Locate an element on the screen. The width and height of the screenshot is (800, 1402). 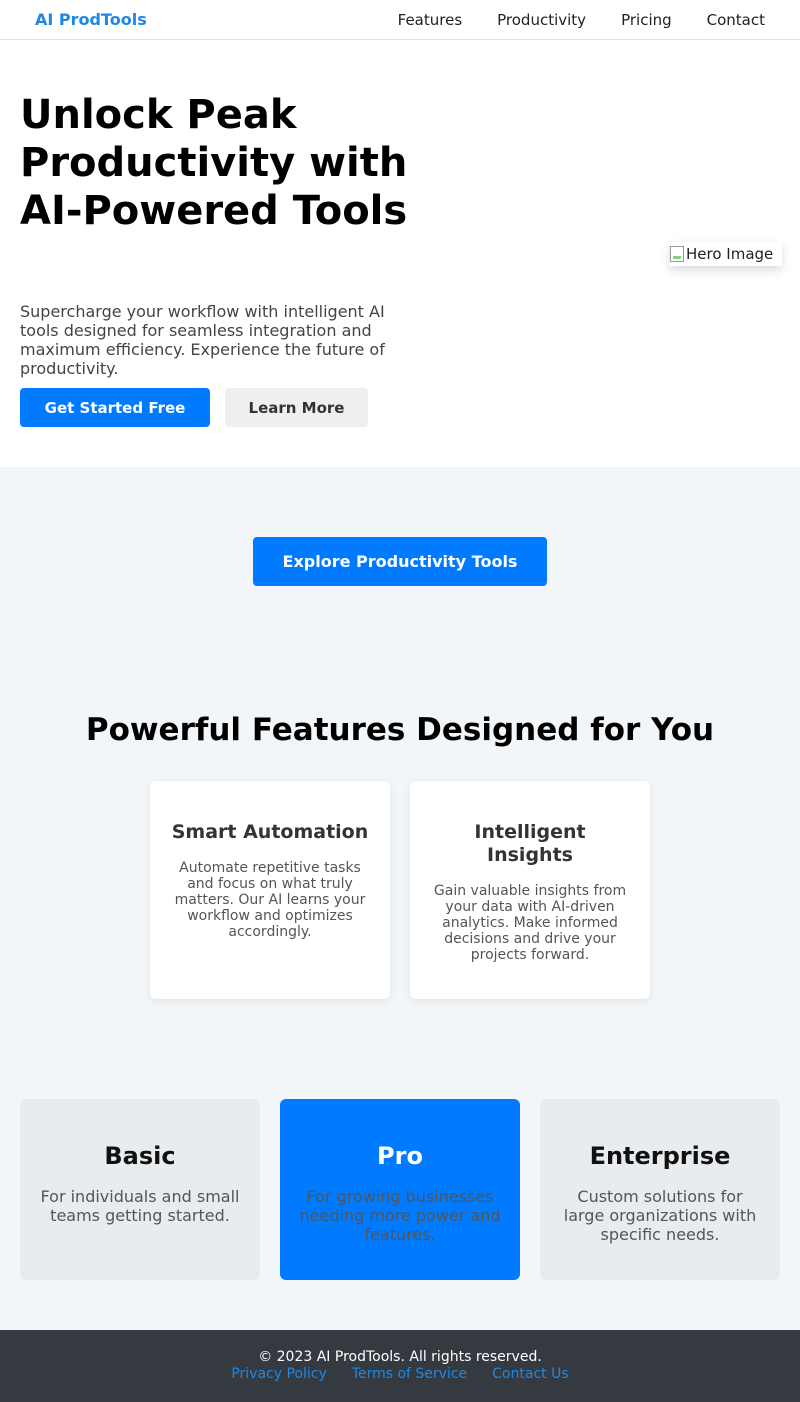
contact-us-link: Contact Us is located at coordinates (530, 1374).